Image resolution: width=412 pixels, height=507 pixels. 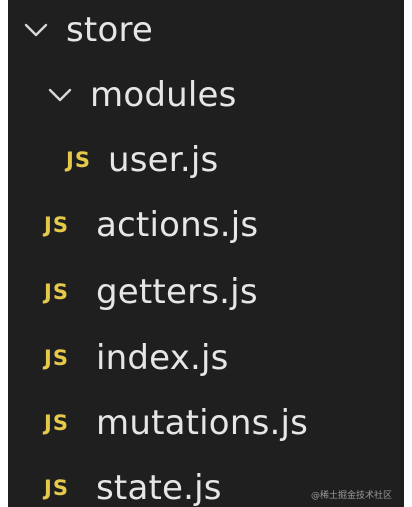 I want to click on file-getters-js: JS getters.js, so click(x=206, y=292).